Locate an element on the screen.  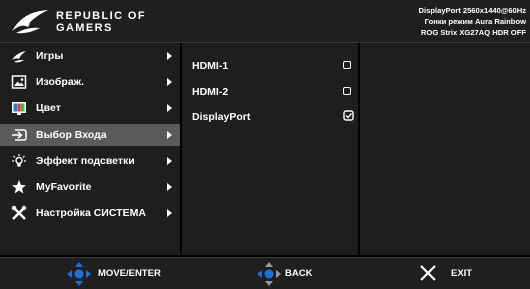
menu-item-gaming: Игры is located at coordinates (90, 56).